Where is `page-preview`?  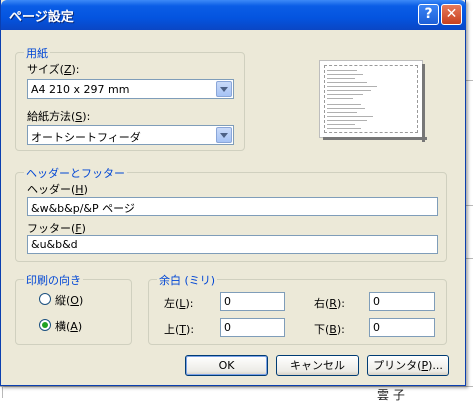 page-preview is located at coordinates (373, 101).